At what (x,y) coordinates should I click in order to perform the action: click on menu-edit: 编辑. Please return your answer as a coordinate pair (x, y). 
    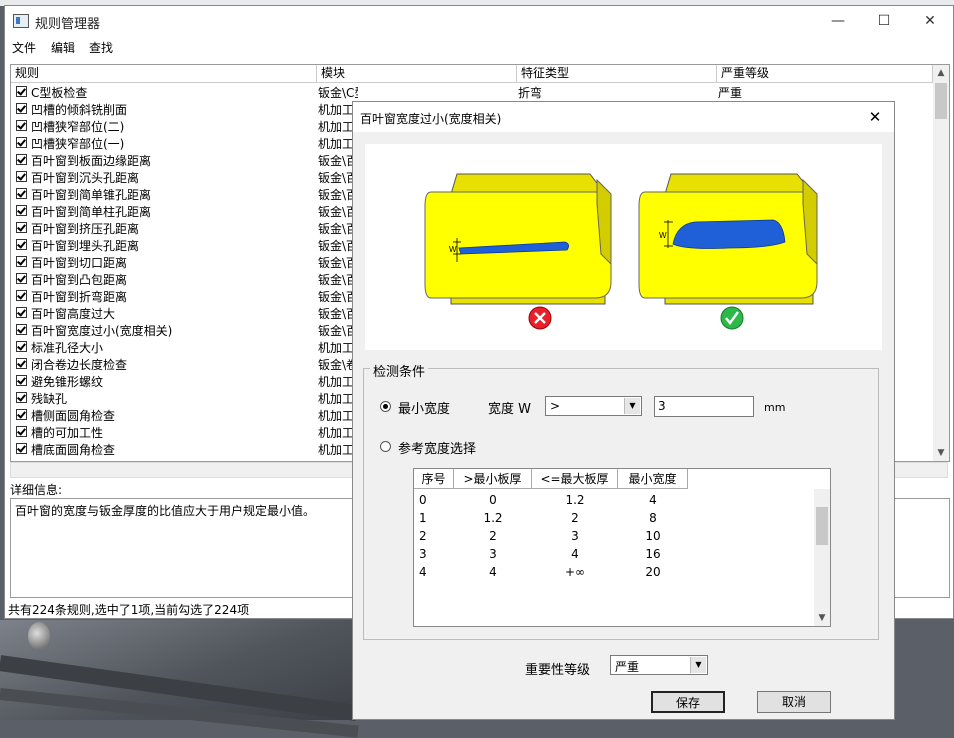
    Looking at the image, I should click on (63, 47).